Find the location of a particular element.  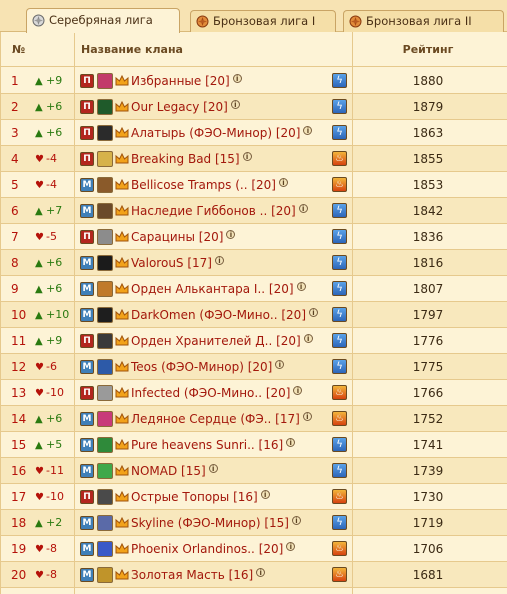

clan-name-link: Breaking Bad [15] i is located at coordinates (191, 159).